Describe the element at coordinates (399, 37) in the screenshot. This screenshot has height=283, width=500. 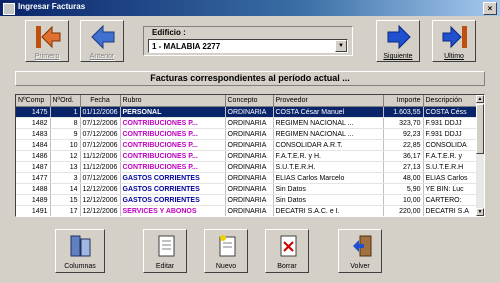
I see `arrow-right-icon` at that location.